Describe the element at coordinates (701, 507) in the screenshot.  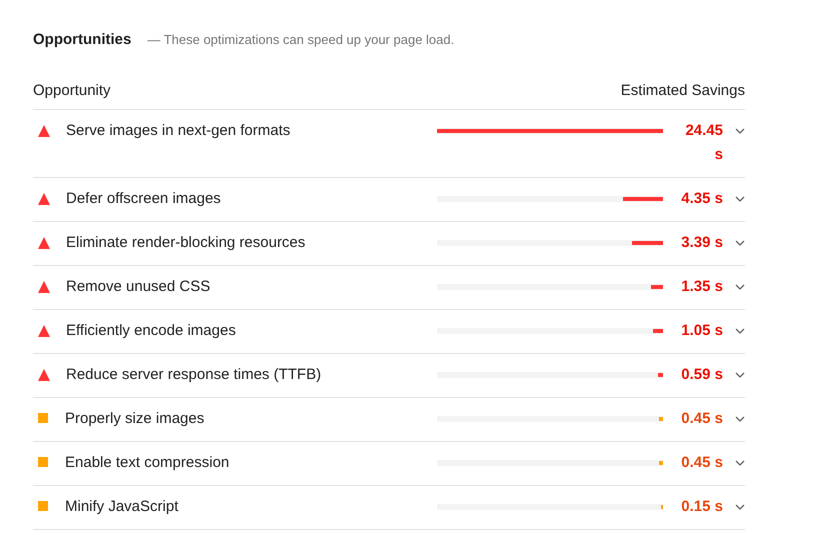
I see `savings-value: 0.15 s` at that location.